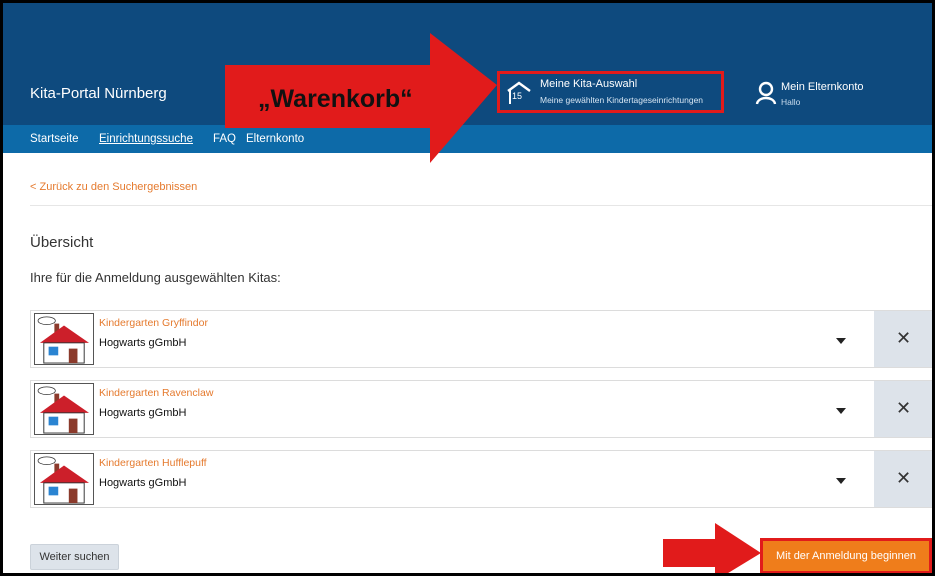 This screenshot has height=576, width=935. Describe the element at coordinates (481, 205) in the screenshot. I see `divider` at that location.